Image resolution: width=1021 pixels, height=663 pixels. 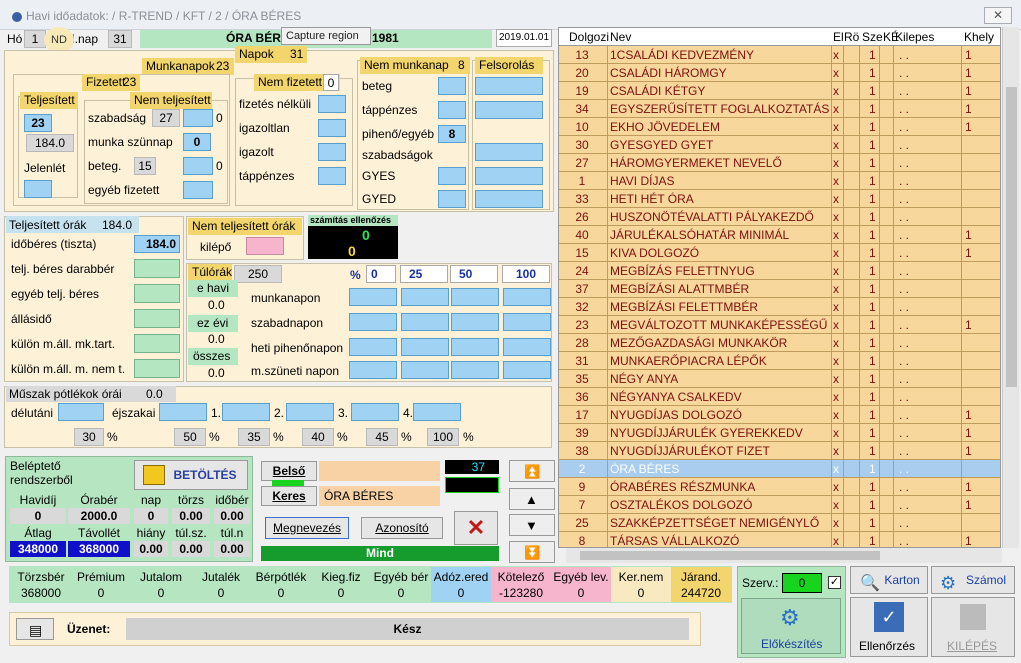 I want to click on nm-tappenzes-field, so click(x=452, y=110).